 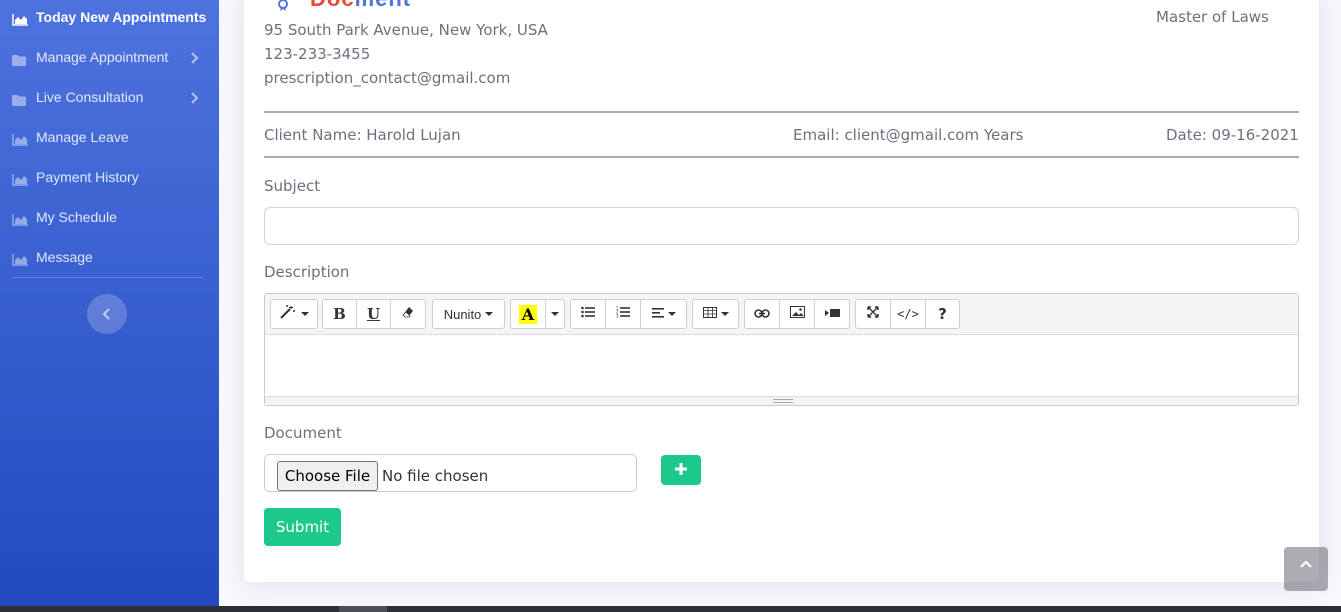 I want to click on logo-text: Docment, so click(x=360, y=6).